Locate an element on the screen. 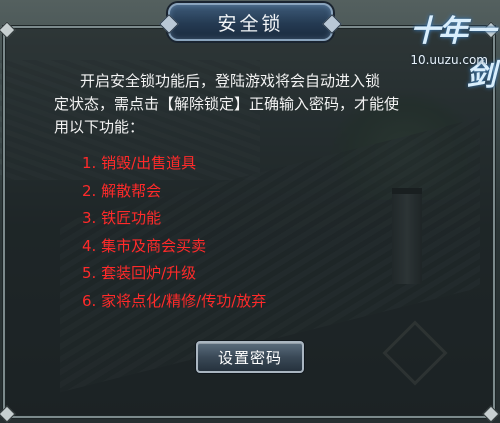  list-item: 3. 铁匠功能 is located at coordinates (122, 218).